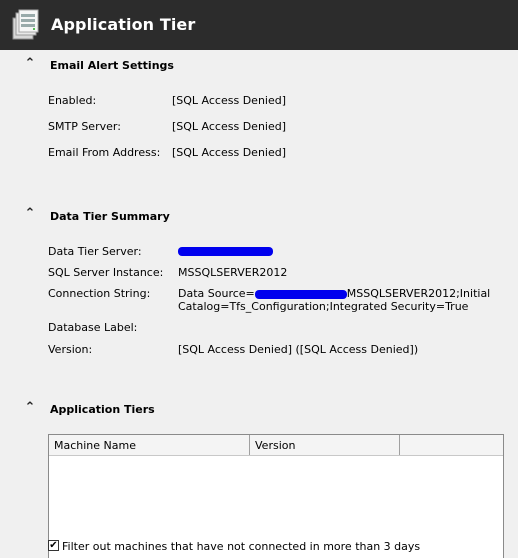 This screenshot has width=518, height=558. I want to click on email-from-value: [SQL Access Denied], so click(229, 152).